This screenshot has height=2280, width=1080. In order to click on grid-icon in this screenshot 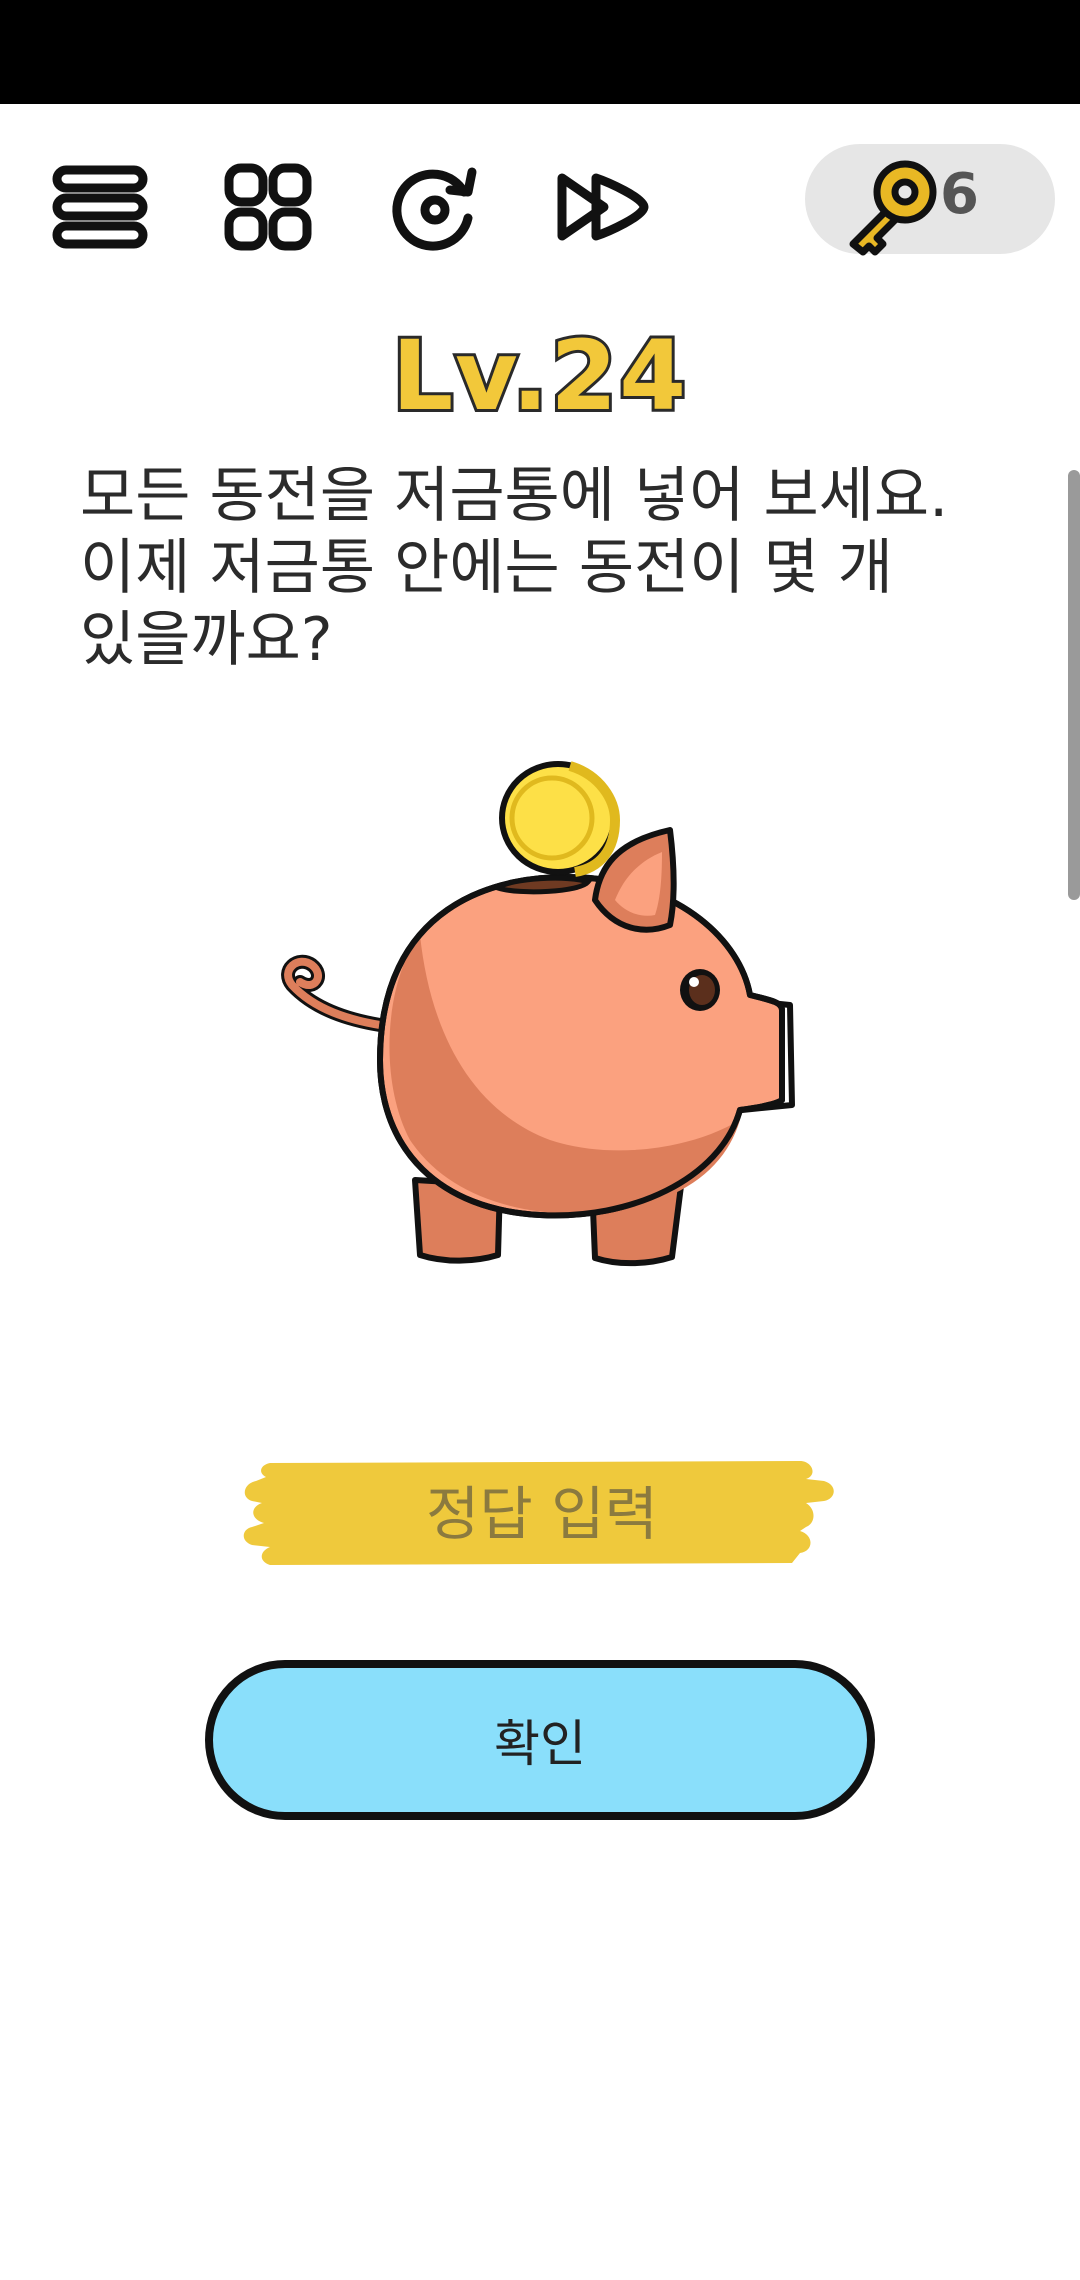, I will do `click(268, 207)`.